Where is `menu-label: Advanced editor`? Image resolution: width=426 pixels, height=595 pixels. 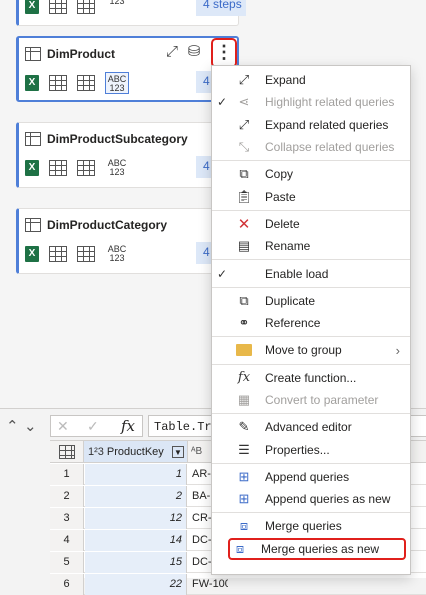 menu-label: Advanced editor is located at coordinates (308, 427).